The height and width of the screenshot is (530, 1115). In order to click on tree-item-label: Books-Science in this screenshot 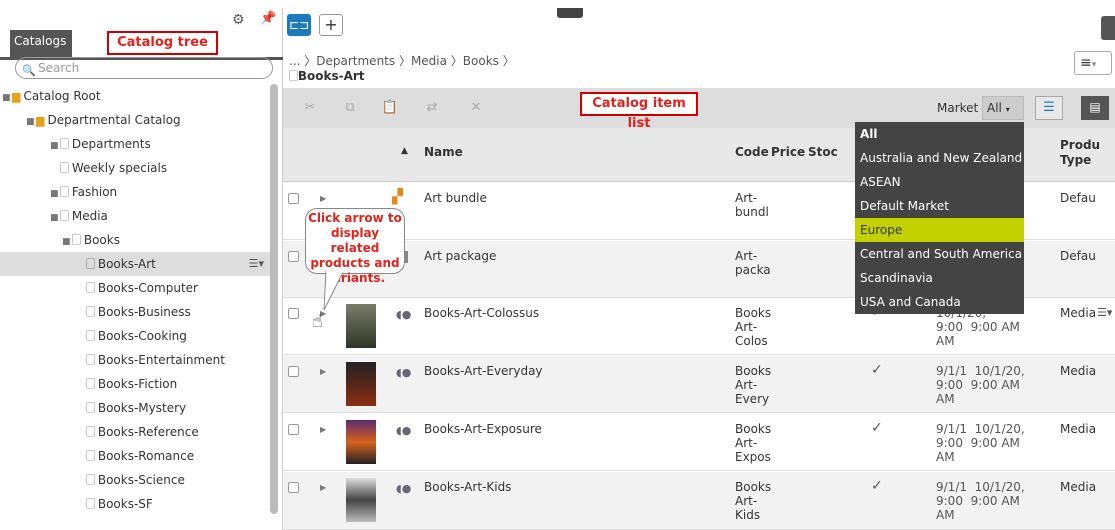, I will do `click(141, 480)`.